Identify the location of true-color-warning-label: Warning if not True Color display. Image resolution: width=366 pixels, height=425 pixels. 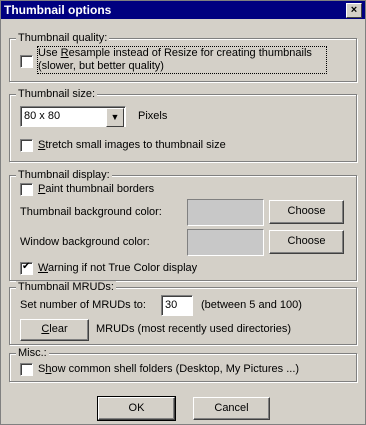
(117, 268).